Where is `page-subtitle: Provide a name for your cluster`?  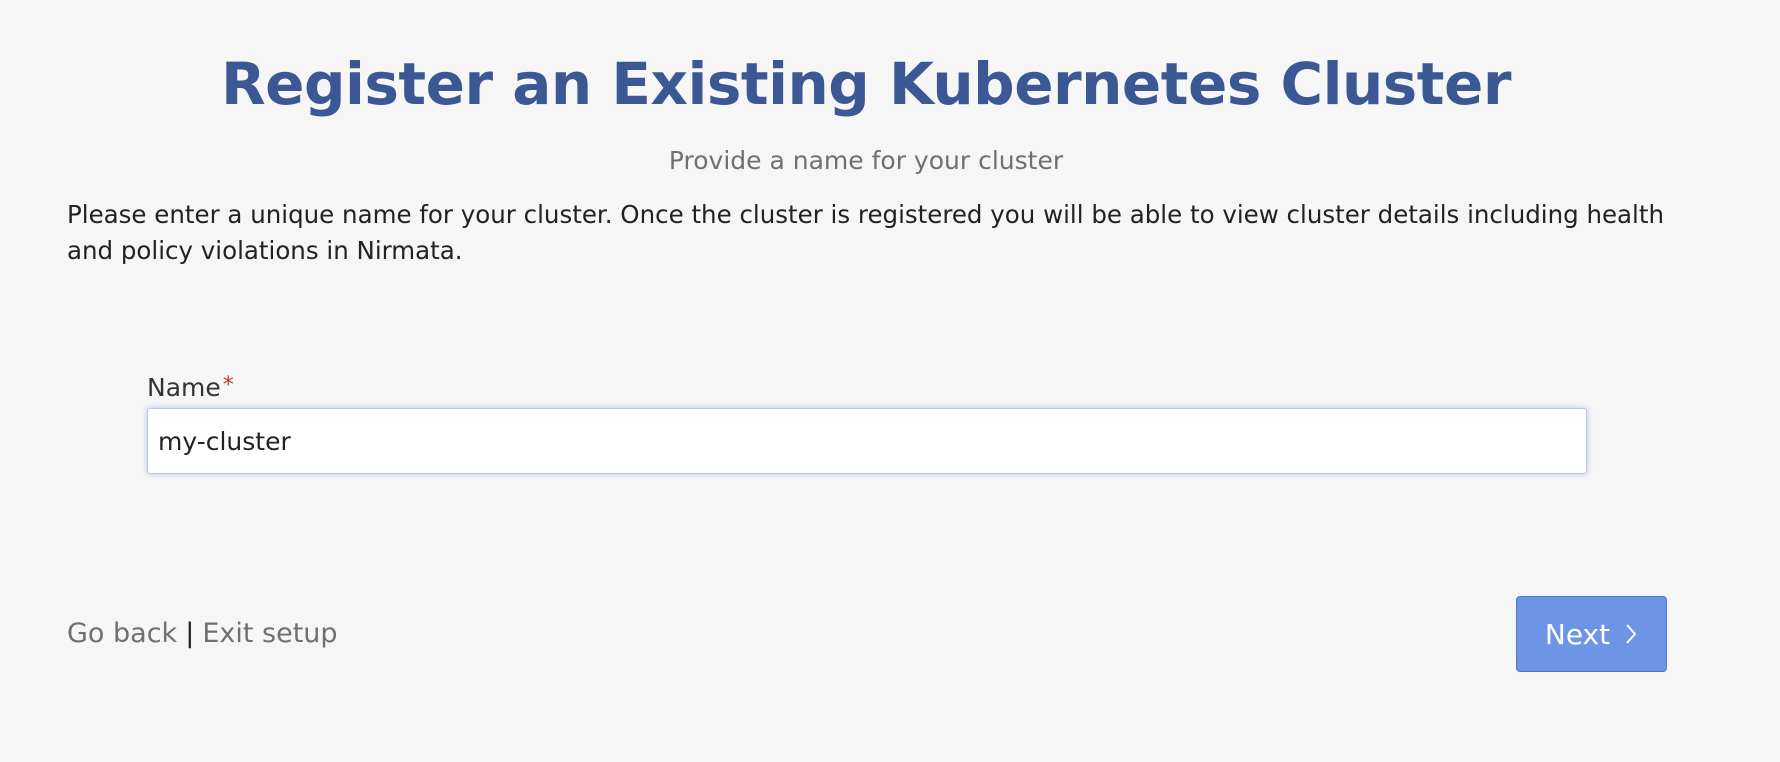 page-subtitle: Provide a name for your cluster is located at coordinates (866, 160).